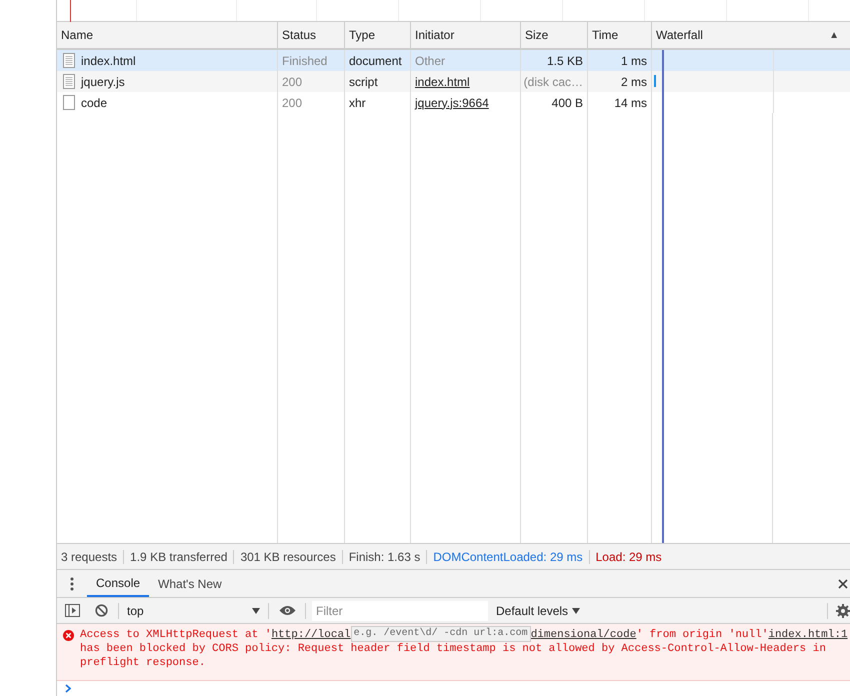 The height and width of the screenshot is (696, 850). Describe the element at coordinates (68, 688) in the screenshot. I see `prompt-icon` at that location.